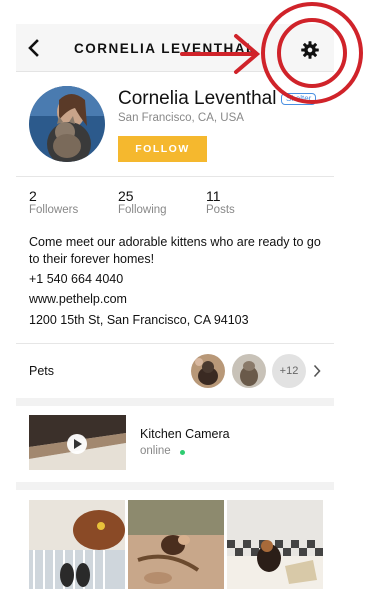 This screenshot has width=371, height=589. What do you see at coordinates (53, 202) in the screenshot?
I see `stat-followers: 2 Followers` at bounding box center [53, 202].